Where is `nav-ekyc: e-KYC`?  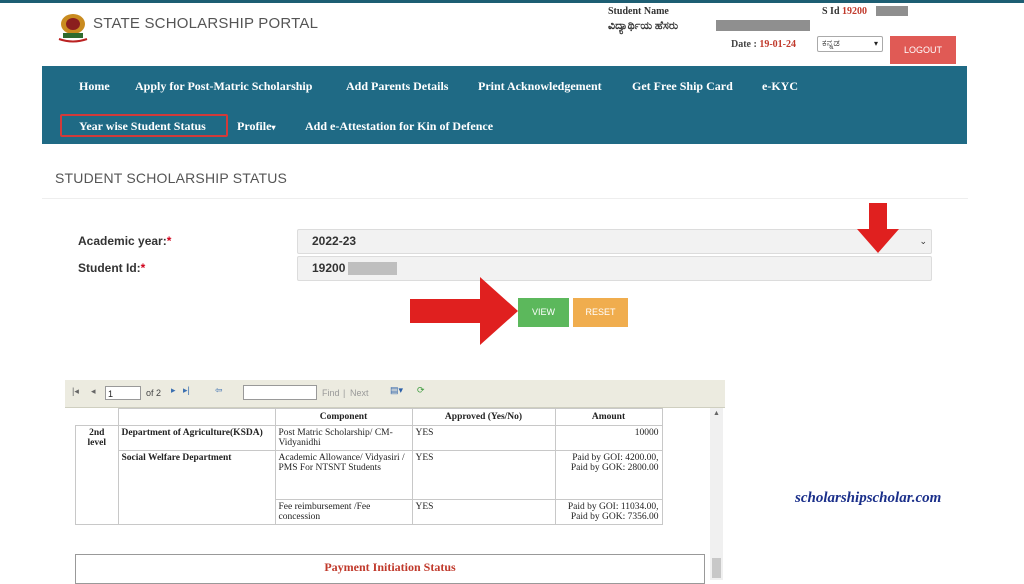
nav-ekyc: e-KYC is located at coordinates (780, 86).